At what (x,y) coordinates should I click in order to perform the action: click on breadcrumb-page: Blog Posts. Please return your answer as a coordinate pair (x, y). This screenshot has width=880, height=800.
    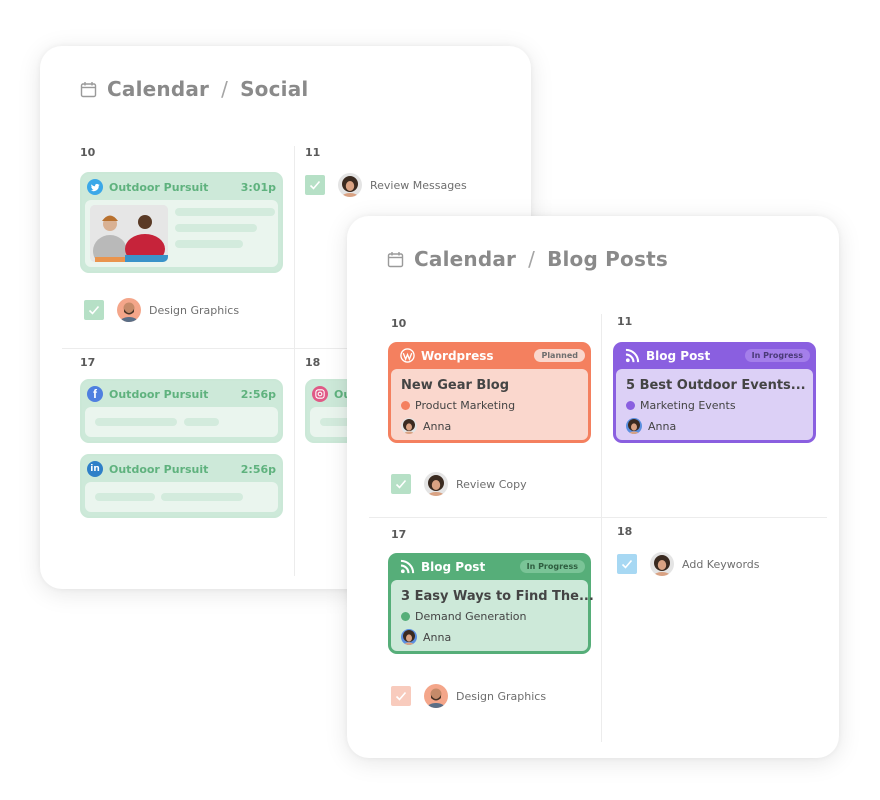
    Looking at the image, I should click on (607, 259).